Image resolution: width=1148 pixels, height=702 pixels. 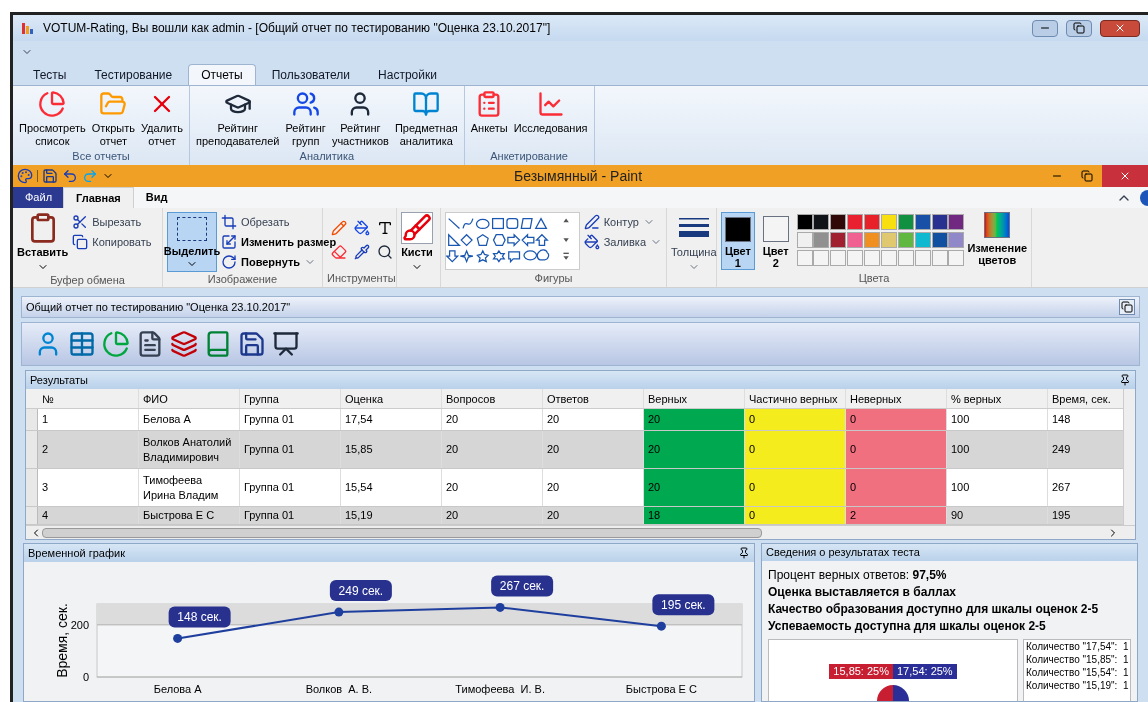 I want to click on crop-icon, so click(x=229, y=222).